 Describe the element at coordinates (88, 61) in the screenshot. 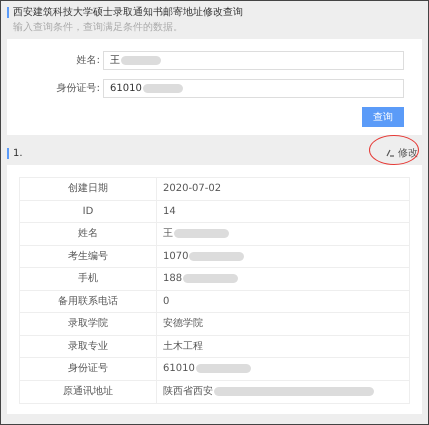

I see `field-label: 姓名:` at that location.